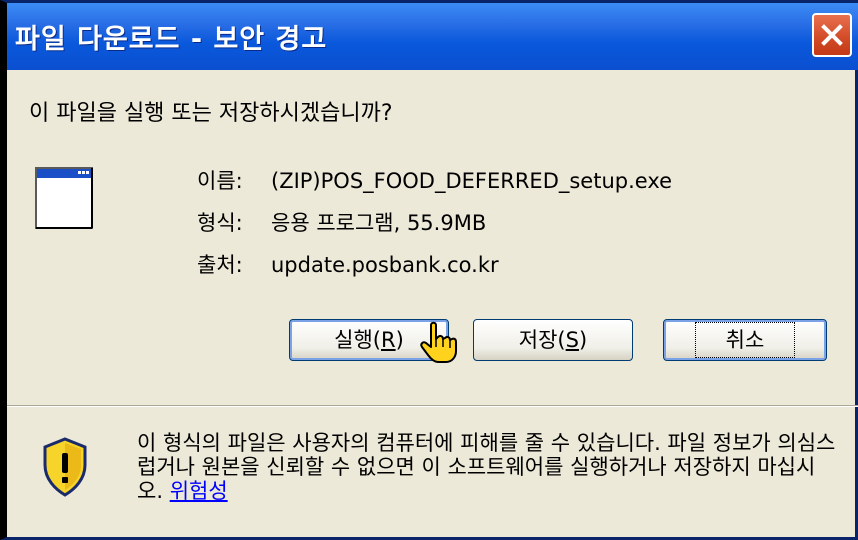 This screenshot has width=858, height=540. I want to click on run-suffix: ), so click(399, 340).